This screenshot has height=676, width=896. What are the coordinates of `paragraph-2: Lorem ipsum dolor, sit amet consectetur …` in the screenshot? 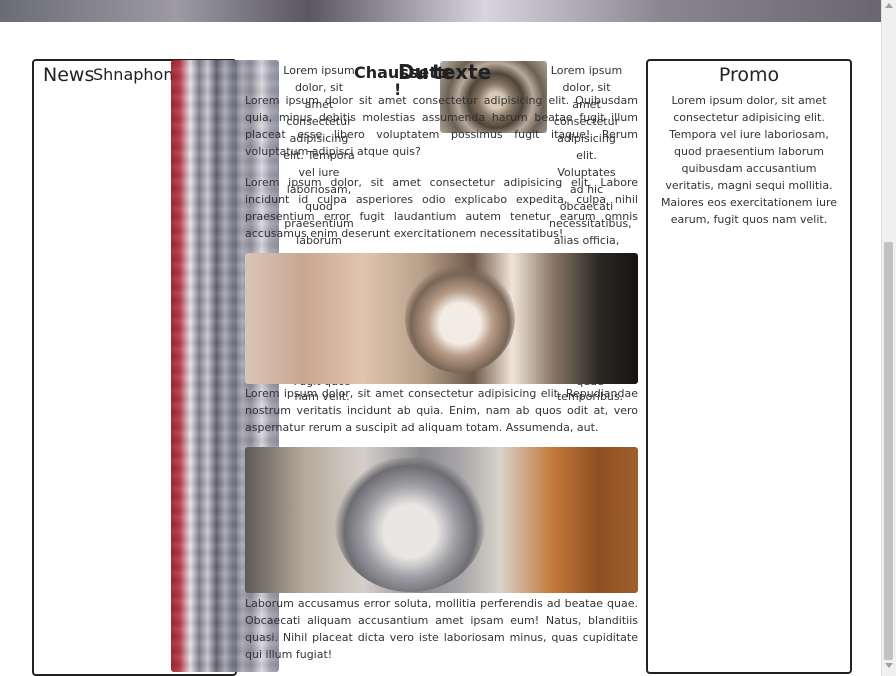 It's located at (441, 208).